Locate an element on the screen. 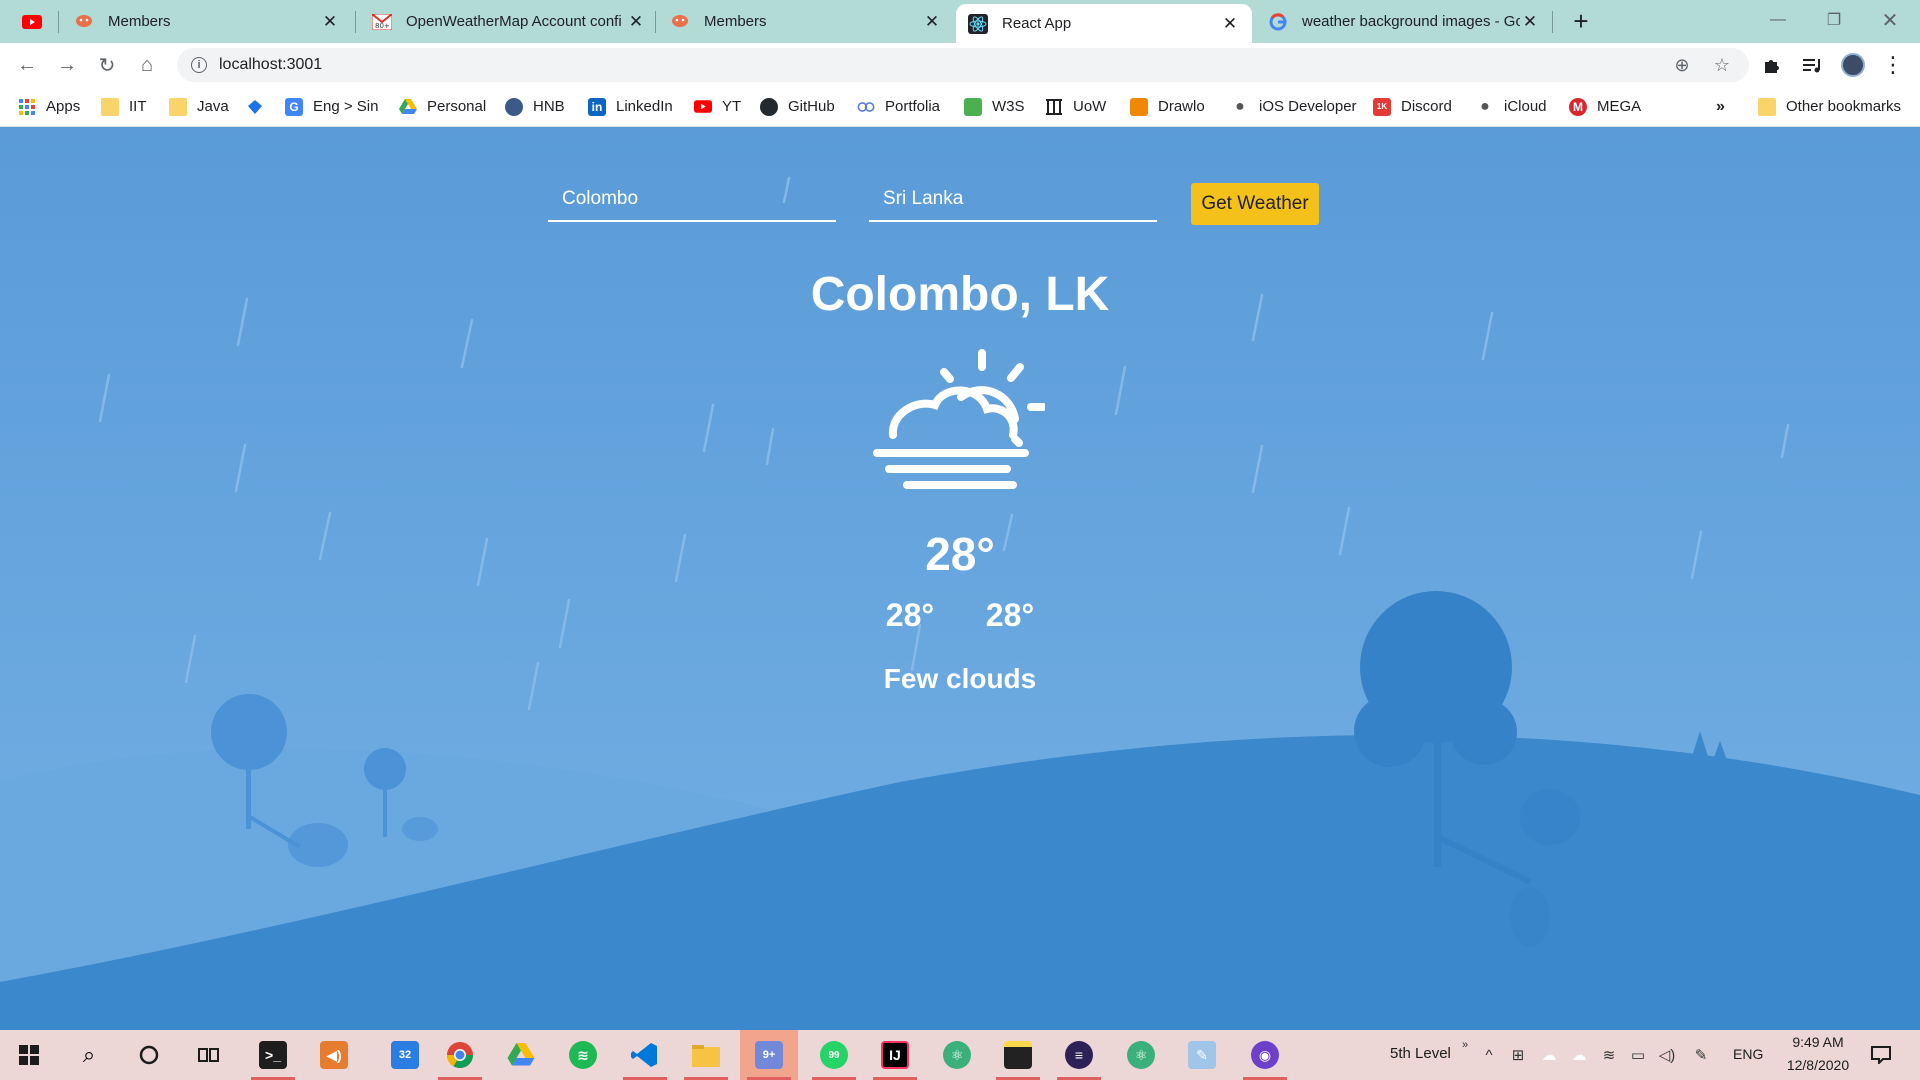 This screenshot has width=1920, height=1080. taskbar-terminal: >_ is located at coordinates (273, 1055).